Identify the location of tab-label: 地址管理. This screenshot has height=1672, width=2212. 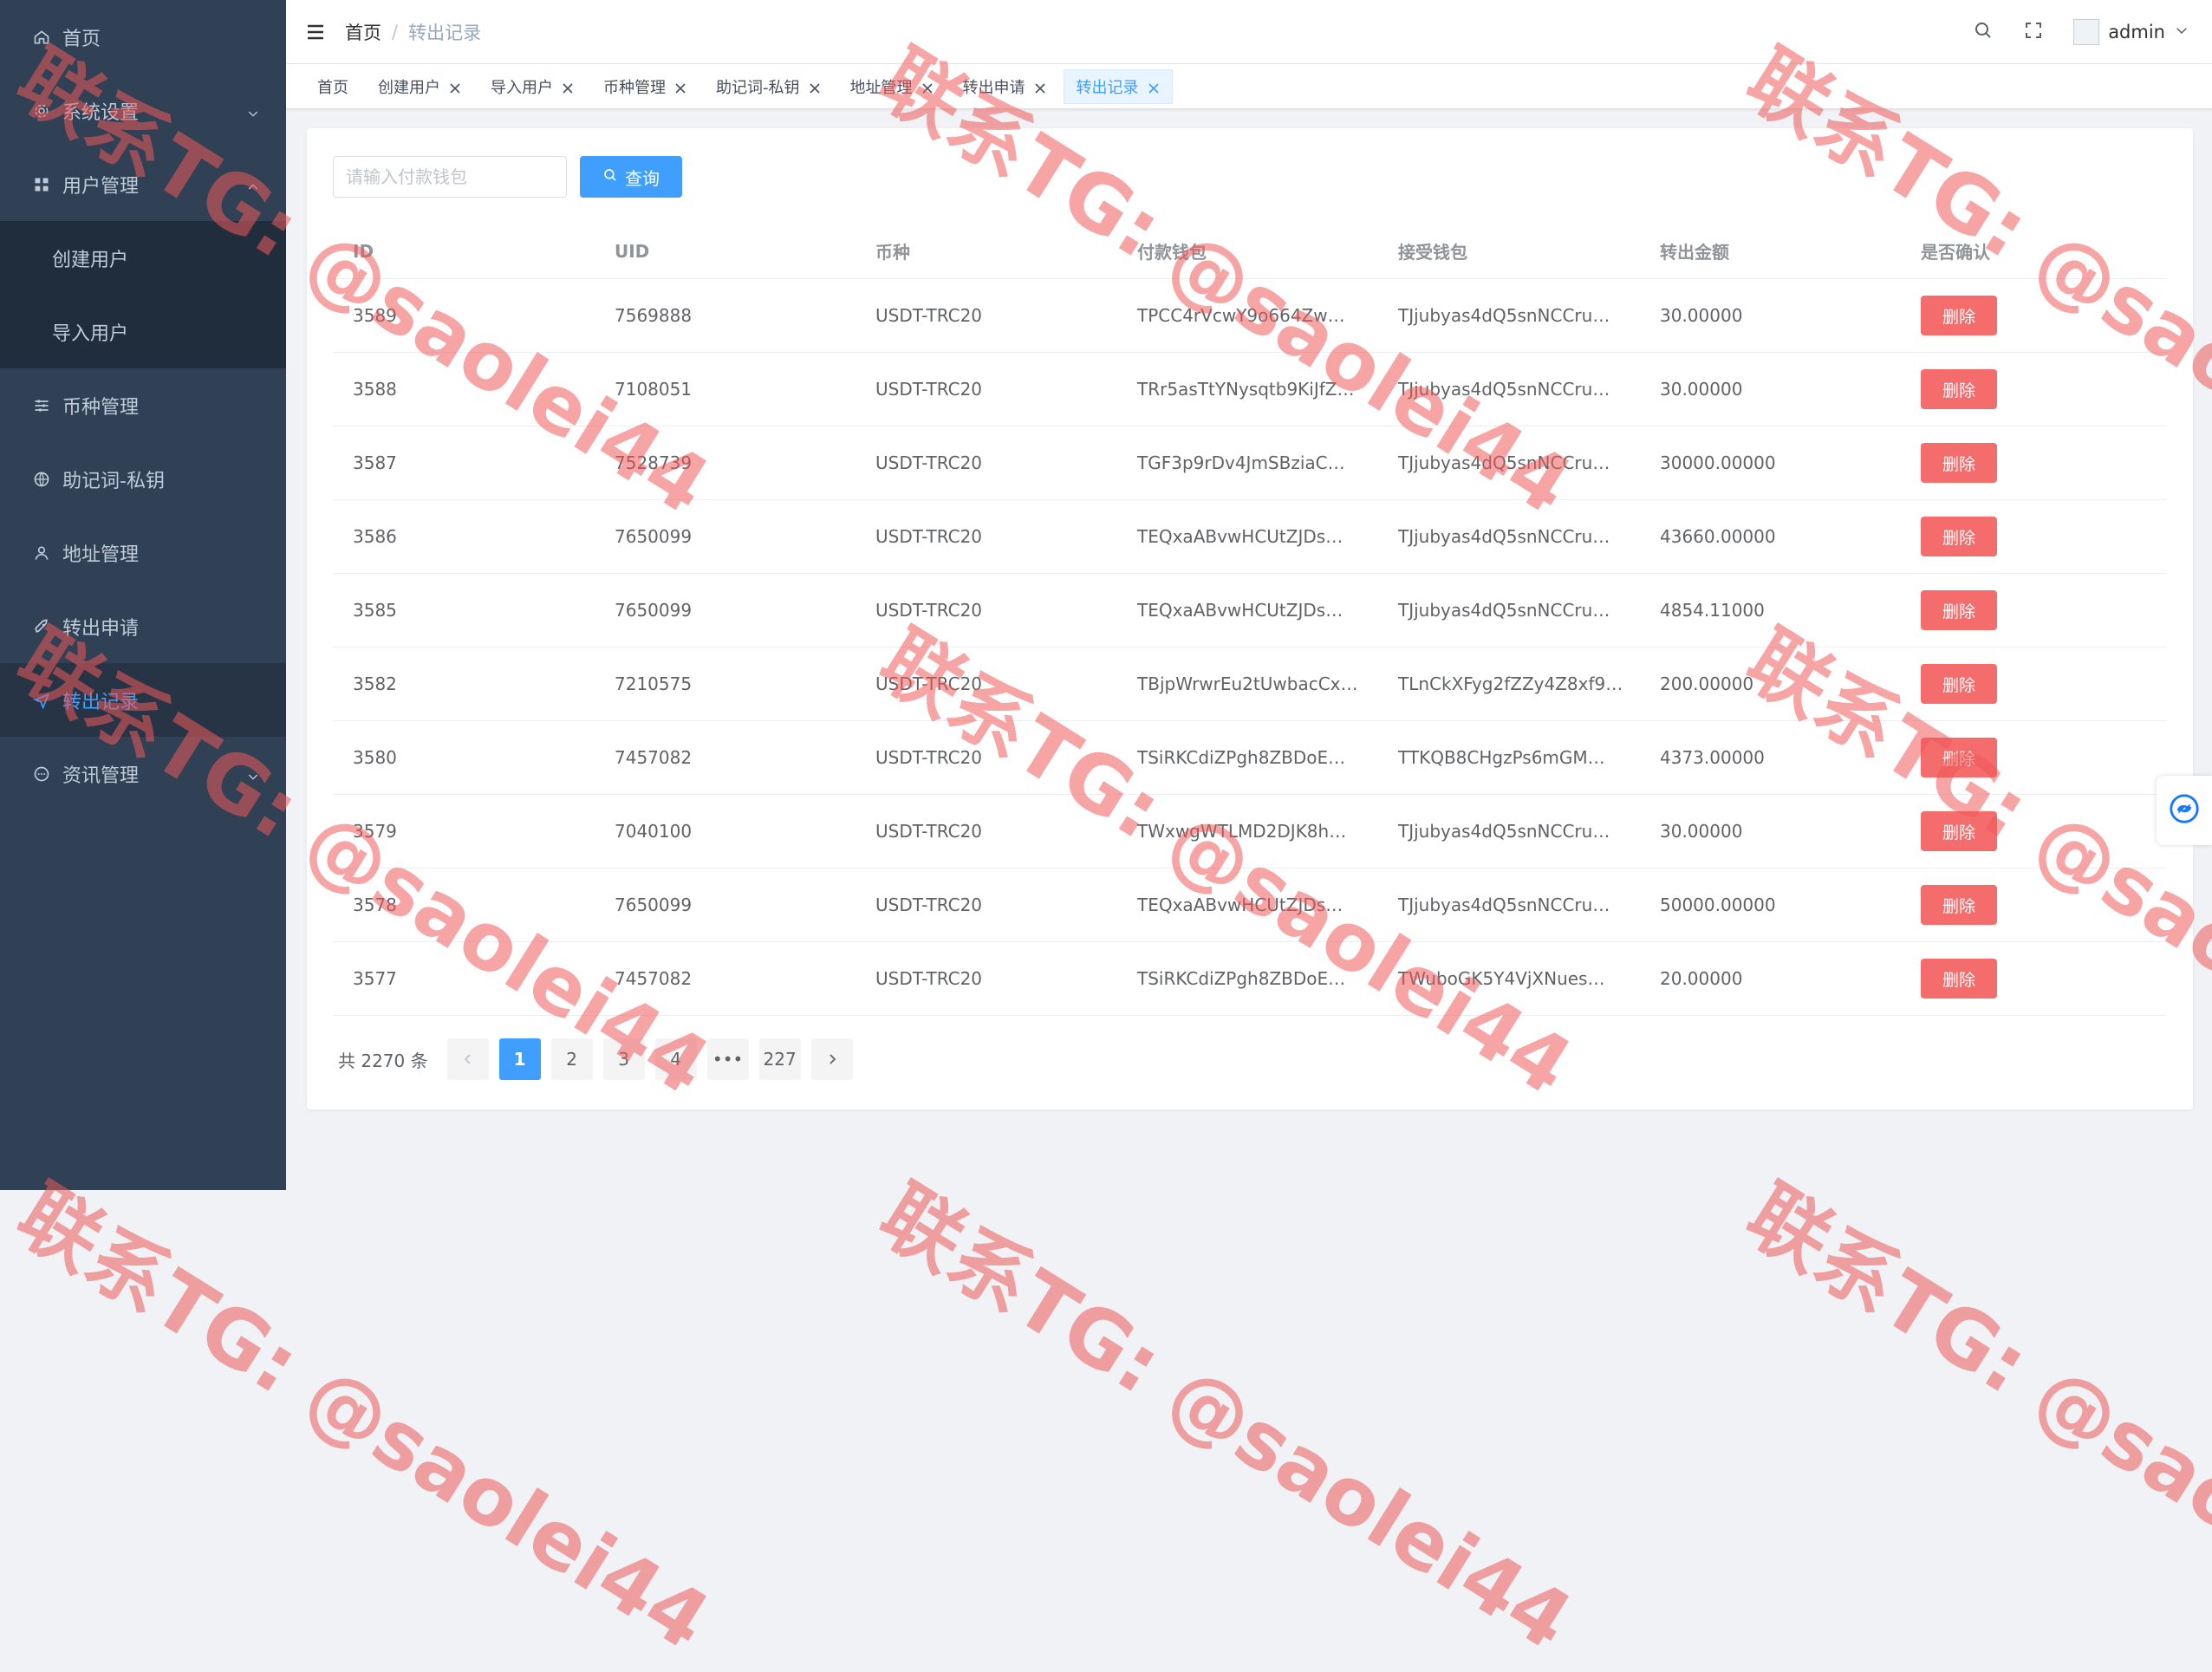
(881, 87).